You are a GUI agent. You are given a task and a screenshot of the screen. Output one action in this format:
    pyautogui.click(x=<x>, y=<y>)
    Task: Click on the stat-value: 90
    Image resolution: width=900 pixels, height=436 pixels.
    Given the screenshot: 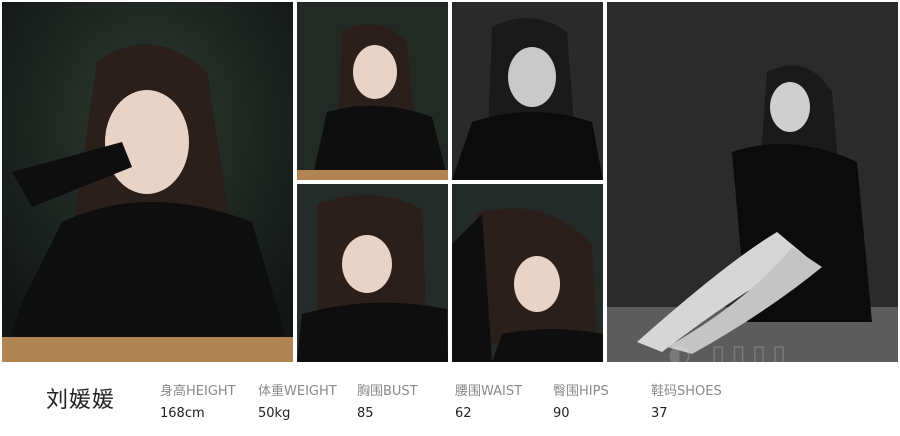 What is the action you would take?
    pyautogui.click(x=561, y=413)
    